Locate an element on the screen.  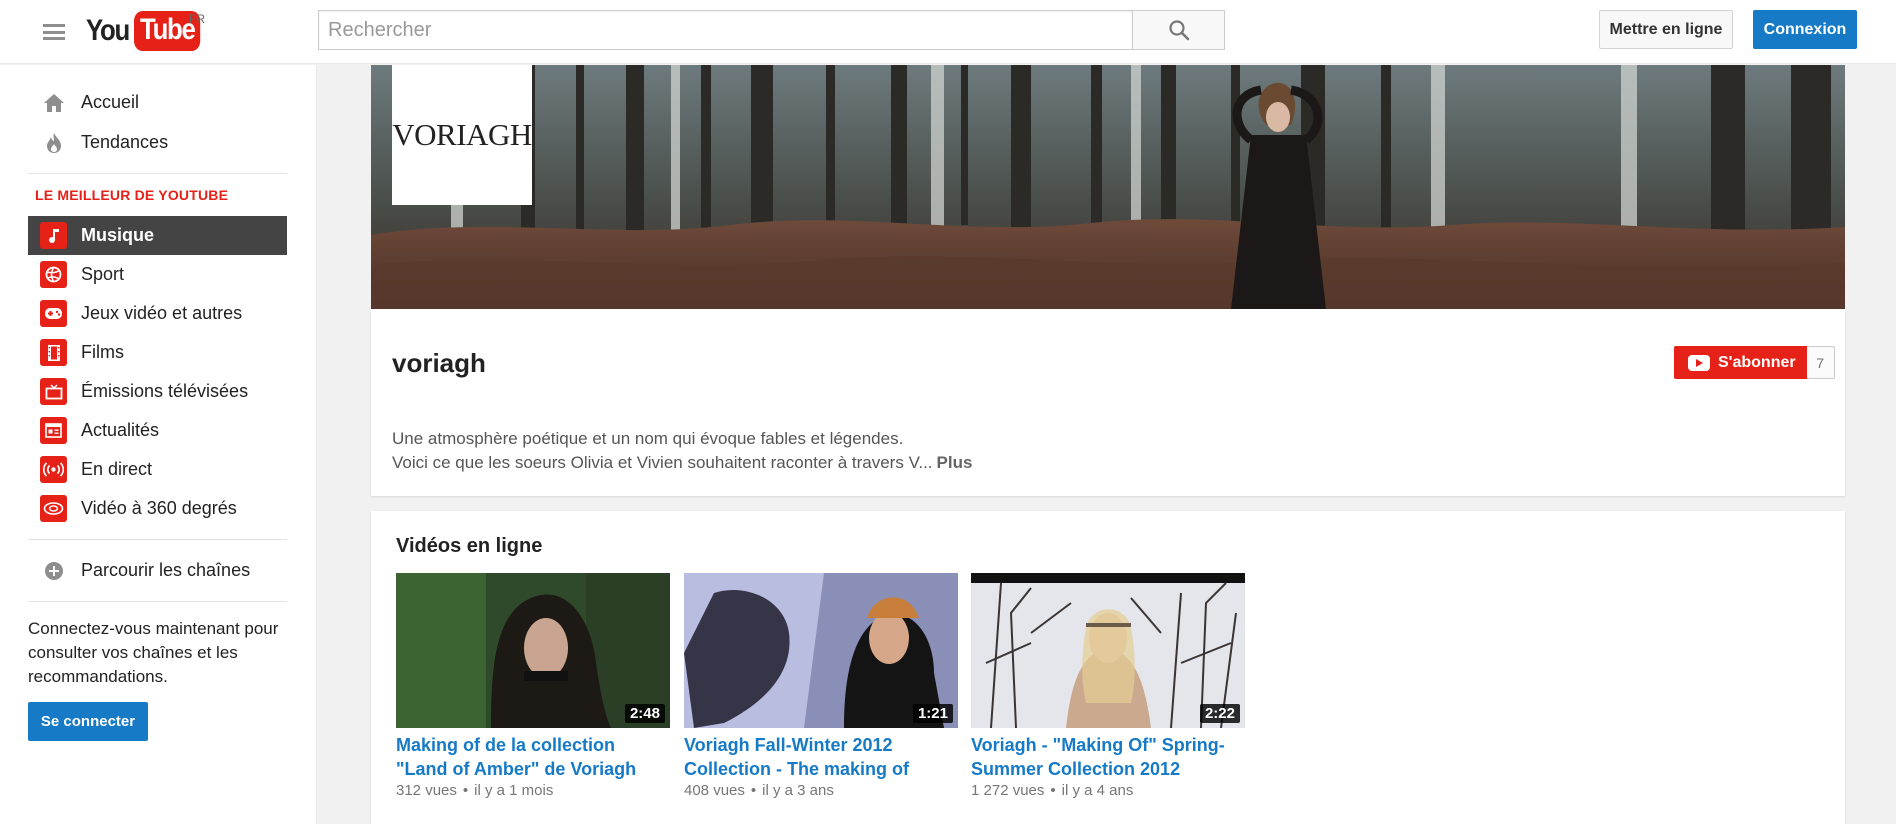
masthead: You Tube FR Mettre en ligne Connexion is located at coordinates (948, 32).